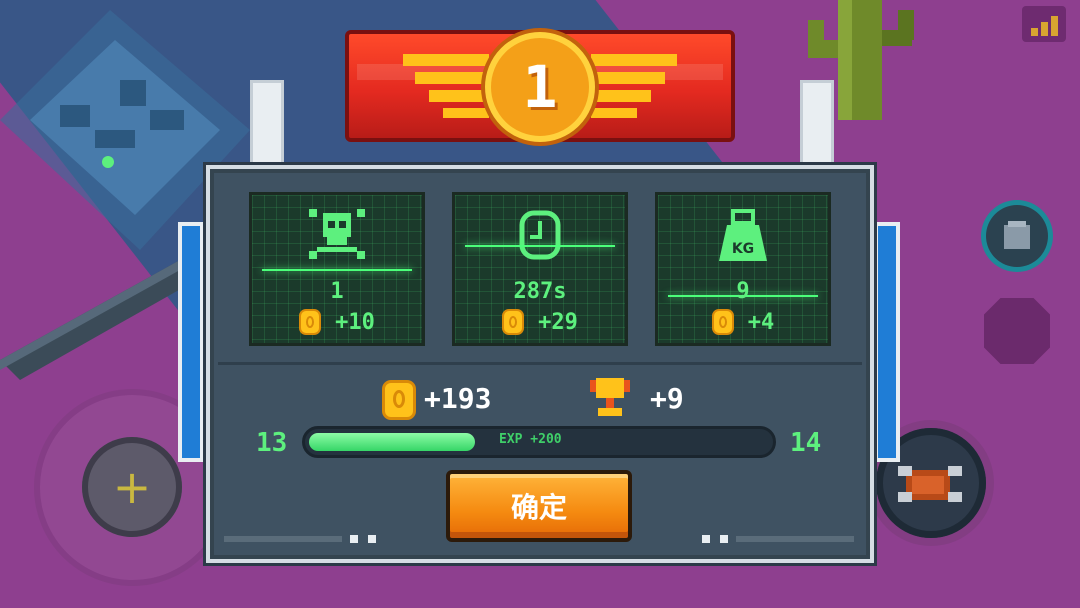  Describe the element at coordinates (887, 342) in the screenshot. I see `frame-side-right` at that location.